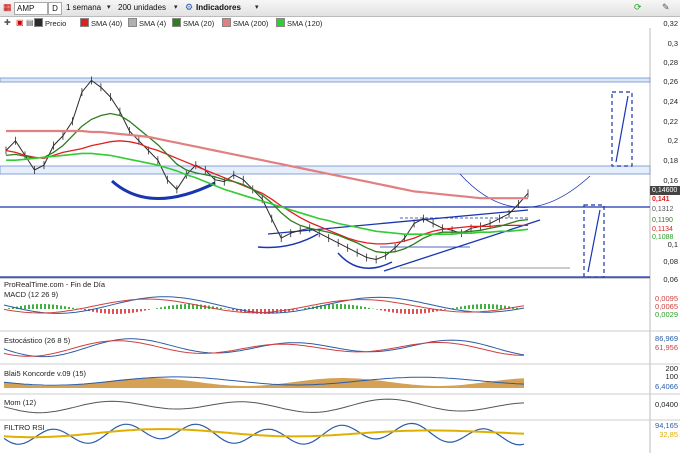 This screenshot has width=680, height=453. What do you see at coordinates (55, 284) in the screenshot?
I see `footer-source: ProRealTime.com - Fin de Día` at bounding box center [55, 284].